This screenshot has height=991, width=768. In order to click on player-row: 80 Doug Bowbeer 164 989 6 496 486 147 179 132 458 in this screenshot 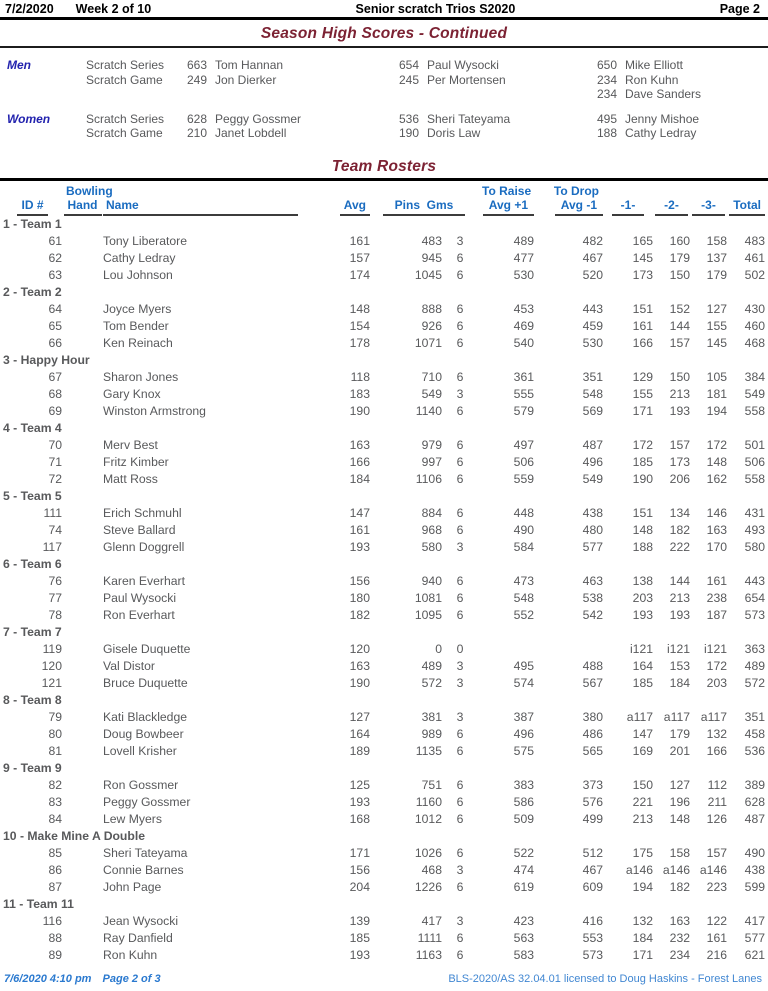, I will do `click(384, 734)`.